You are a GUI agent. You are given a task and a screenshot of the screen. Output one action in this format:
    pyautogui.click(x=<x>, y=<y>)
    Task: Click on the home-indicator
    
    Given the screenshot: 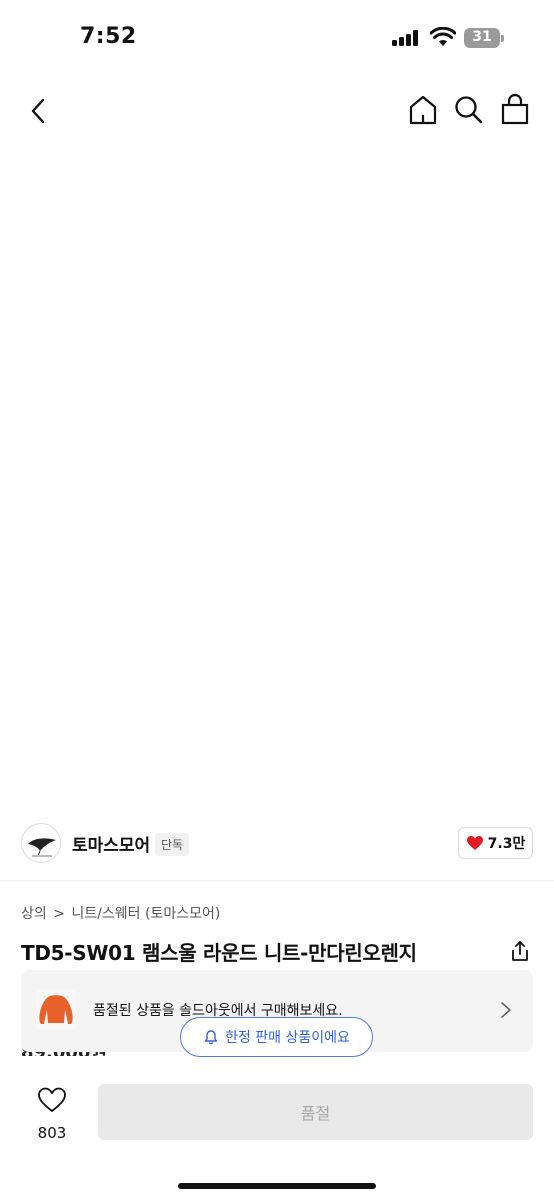 What is the action you would take?
    pyautogui.click(x=277, y=1186)
    